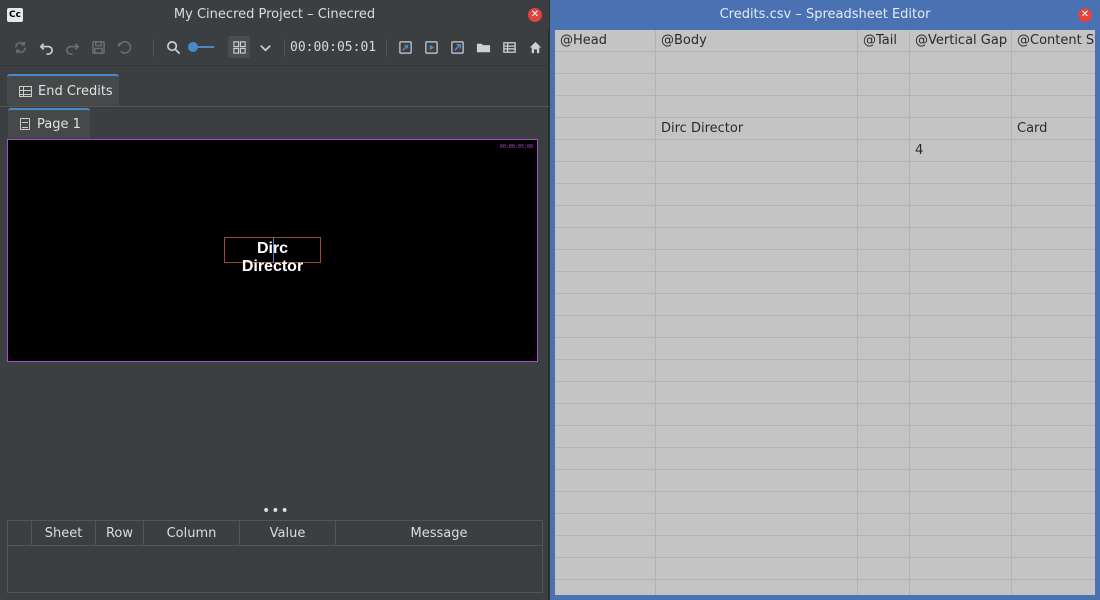 This screenshot has width=1100, height=600. What do you see at coordinates (64, 533) in the screenshot?
I see `log-column-header: Sheet` at bounding box center [64, 533].